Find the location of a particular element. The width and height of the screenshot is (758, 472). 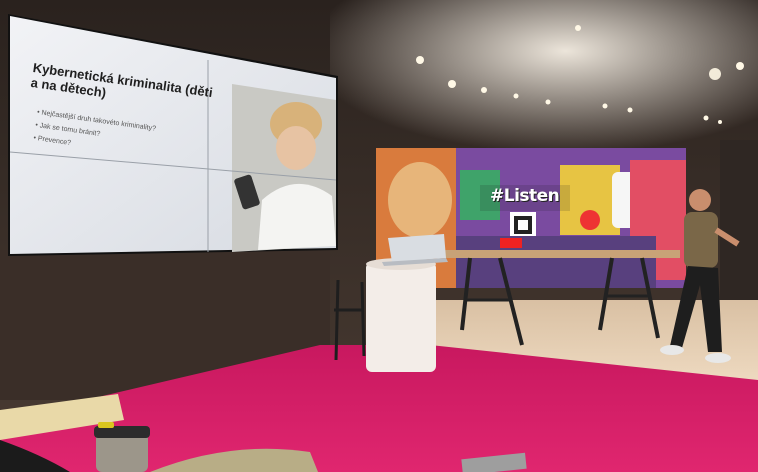

presenter-head is located at coordinates (700, 200).